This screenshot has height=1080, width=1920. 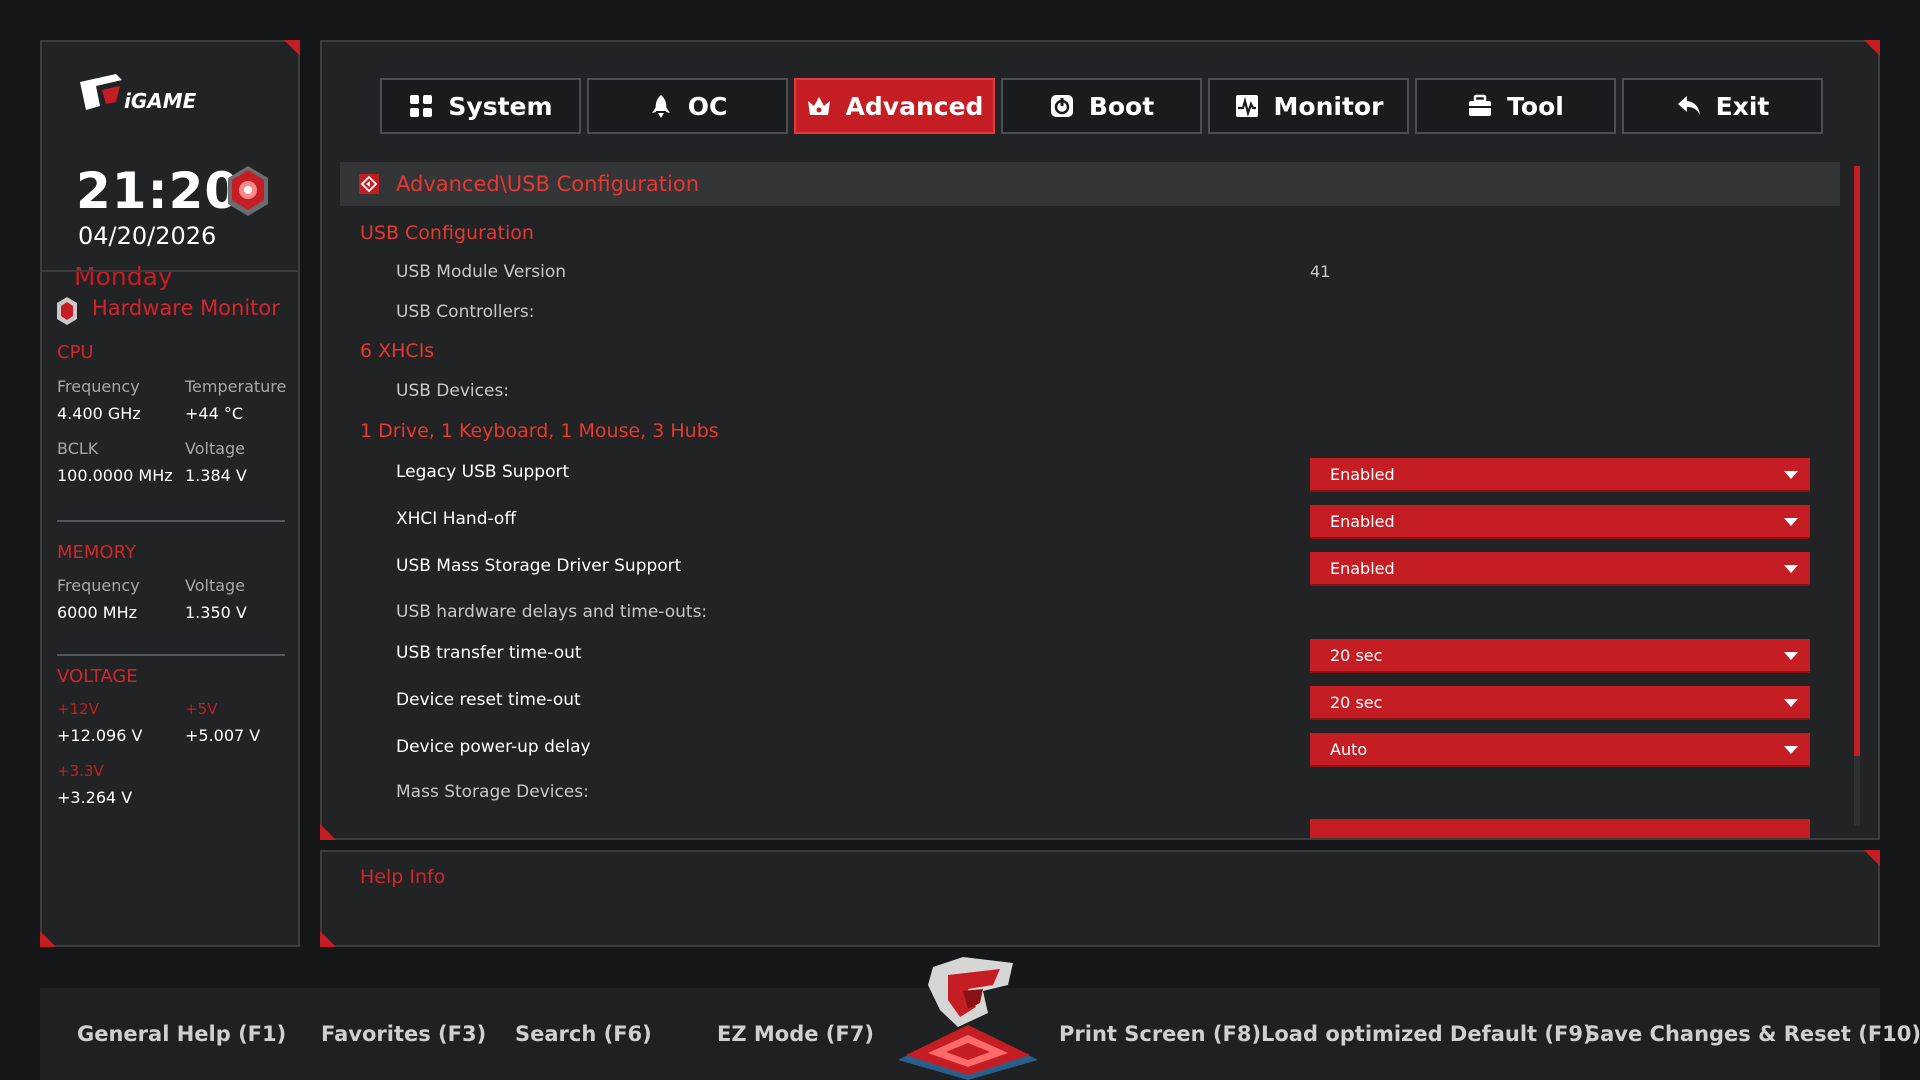 I want to click on devices-summary-heading: 1 Drive, 1 Keyboard, 1 Mouse, 3 Hubs, so click(x=539, y=431).